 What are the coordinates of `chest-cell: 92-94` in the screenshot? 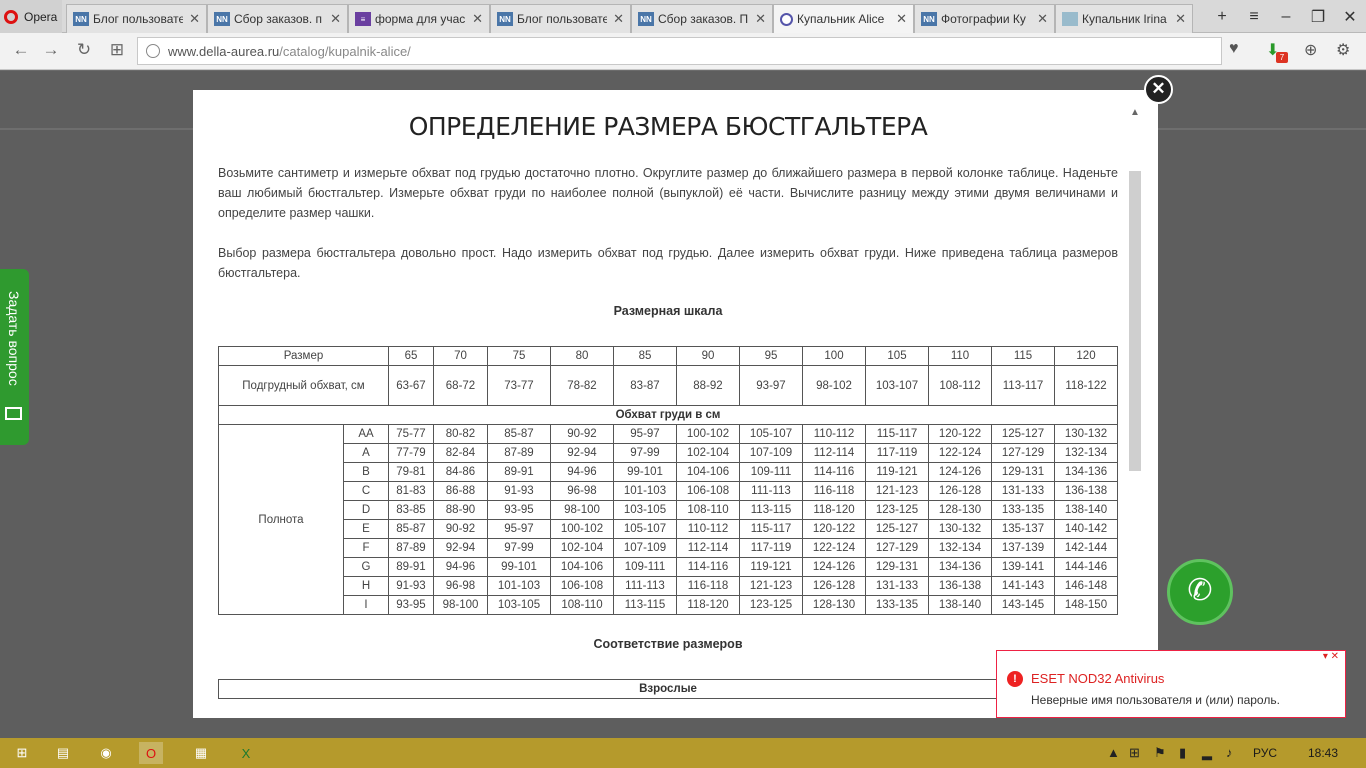 It's located at (582, 453).